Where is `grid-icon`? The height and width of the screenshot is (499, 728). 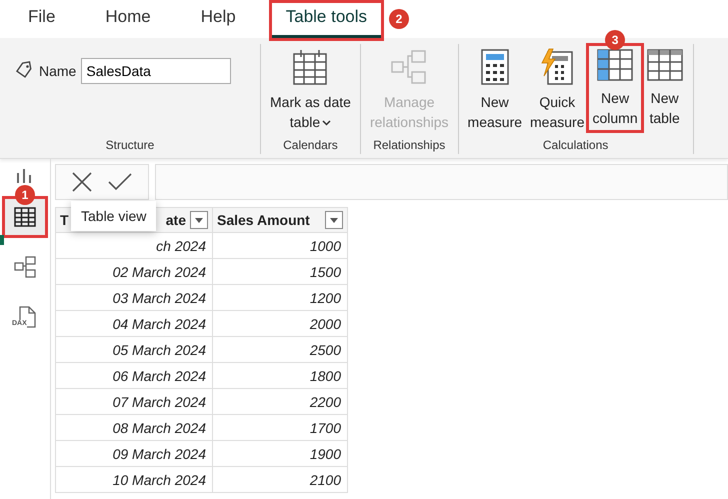 grid-icon is located at coordinates (25, 217).